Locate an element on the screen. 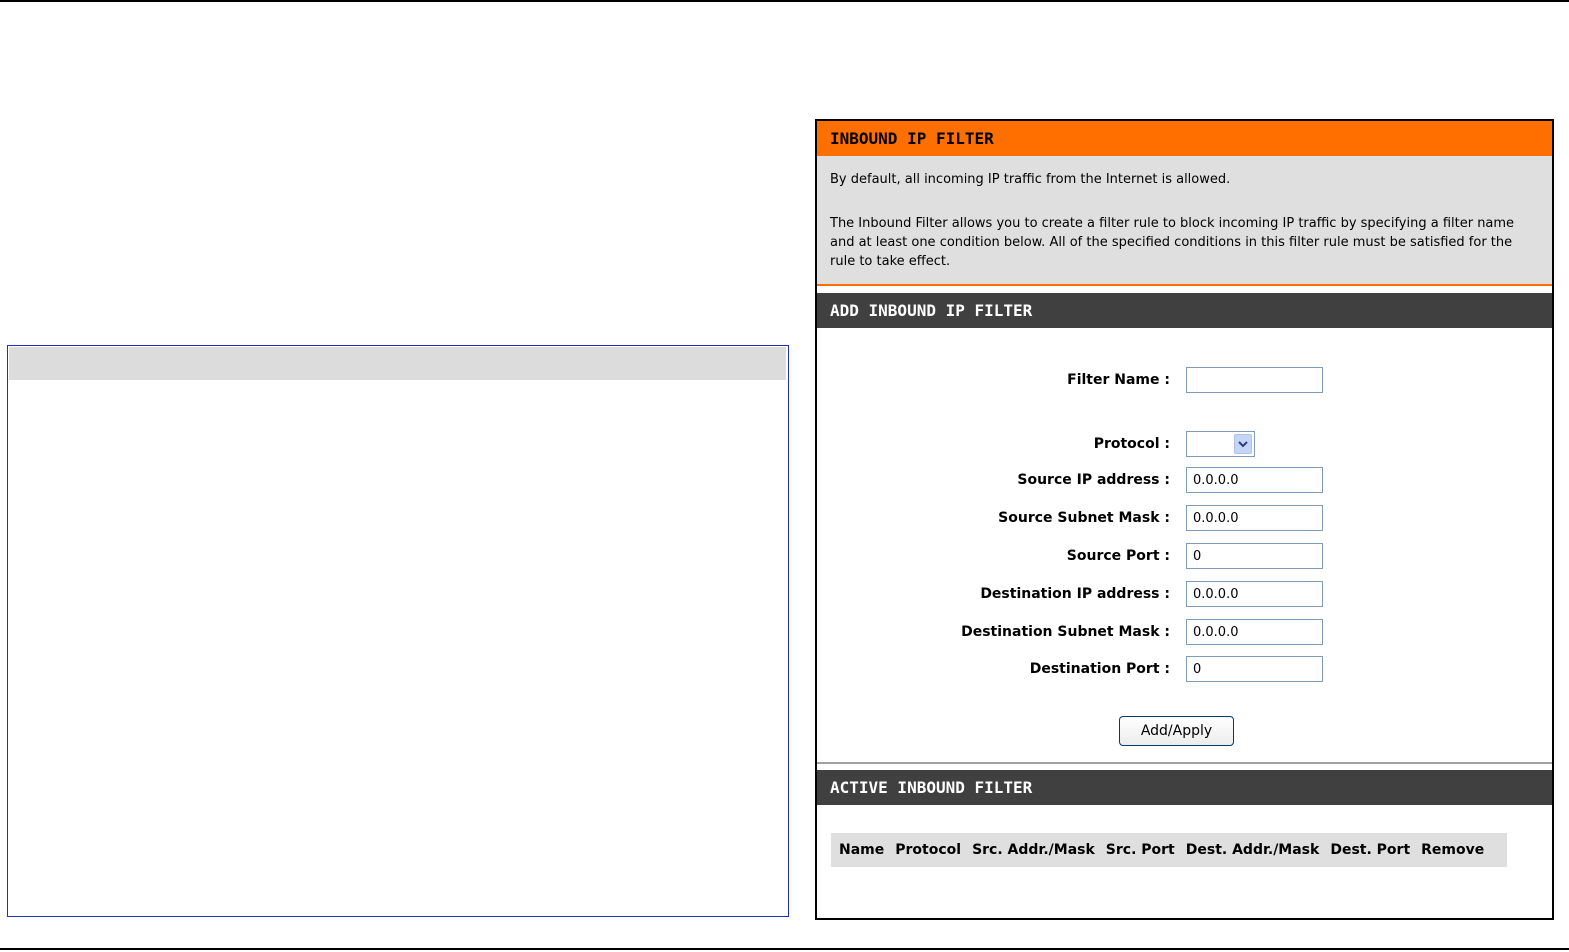 The width and height of the screenshot is (1569, 952). source-port-label: Source Port : is located at coordinates (1118, 556).